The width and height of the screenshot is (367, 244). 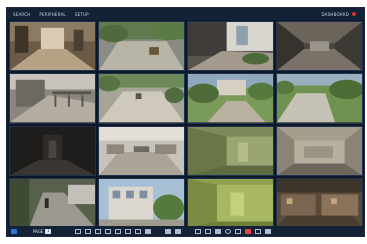 What do you see at coordinates (228, 231) in the screenshot?
I see `record-icon` at bounding box center [228, 231].